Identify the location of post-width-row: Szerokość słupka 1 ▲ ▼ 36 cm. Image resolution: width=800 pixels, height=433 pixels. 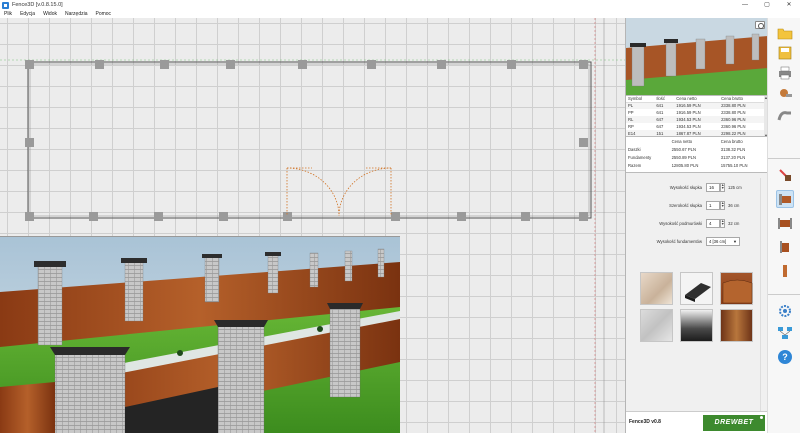
(697, 205).